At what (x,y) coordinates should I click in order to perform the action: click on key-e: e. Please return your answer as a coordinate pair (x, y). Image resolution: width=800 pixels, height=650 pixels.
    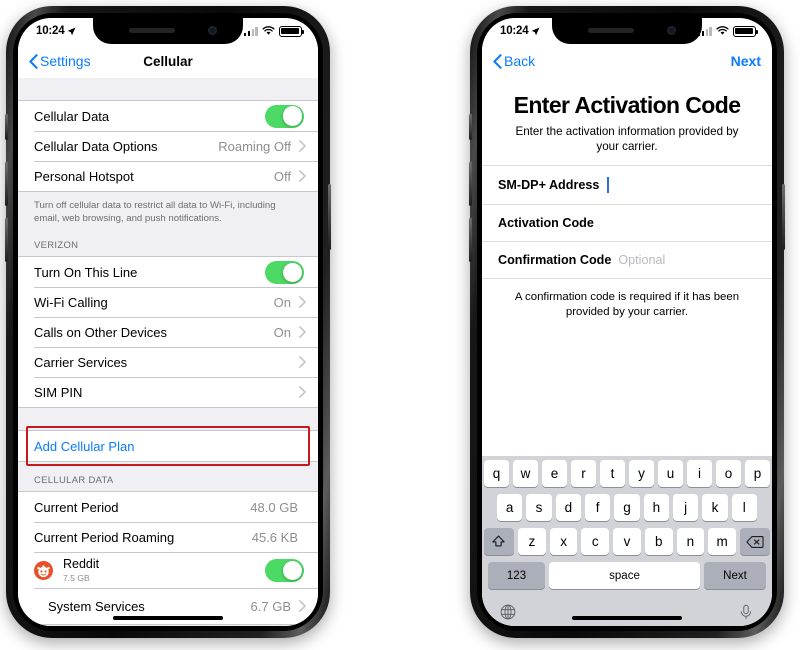
    Looking at the image, I should click on (554, 473).